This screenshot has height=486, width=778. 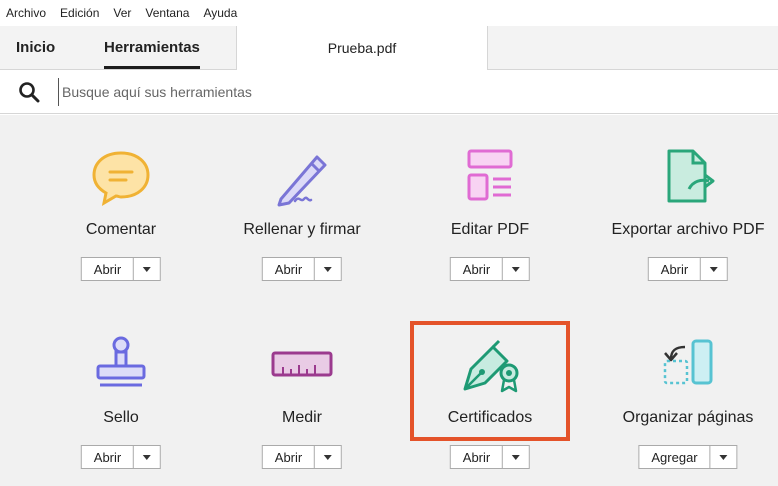 What do you see at coordinates (362, 48) in the screenshot?
I see `tab-document: Prueba.pdf` at bounding box center [362, 48].